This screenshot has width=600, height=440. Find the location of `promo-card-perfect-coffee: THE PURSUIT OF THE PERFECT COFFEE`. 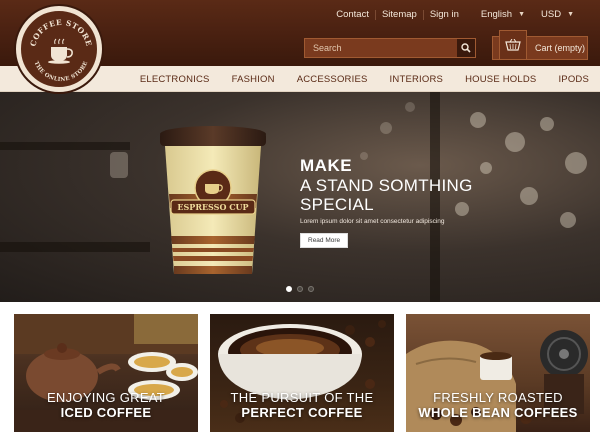

promo-card-perfect-coffee: THE PURSUIT OF THE PERFECT COFFEE is located at coordinates (302, 373).